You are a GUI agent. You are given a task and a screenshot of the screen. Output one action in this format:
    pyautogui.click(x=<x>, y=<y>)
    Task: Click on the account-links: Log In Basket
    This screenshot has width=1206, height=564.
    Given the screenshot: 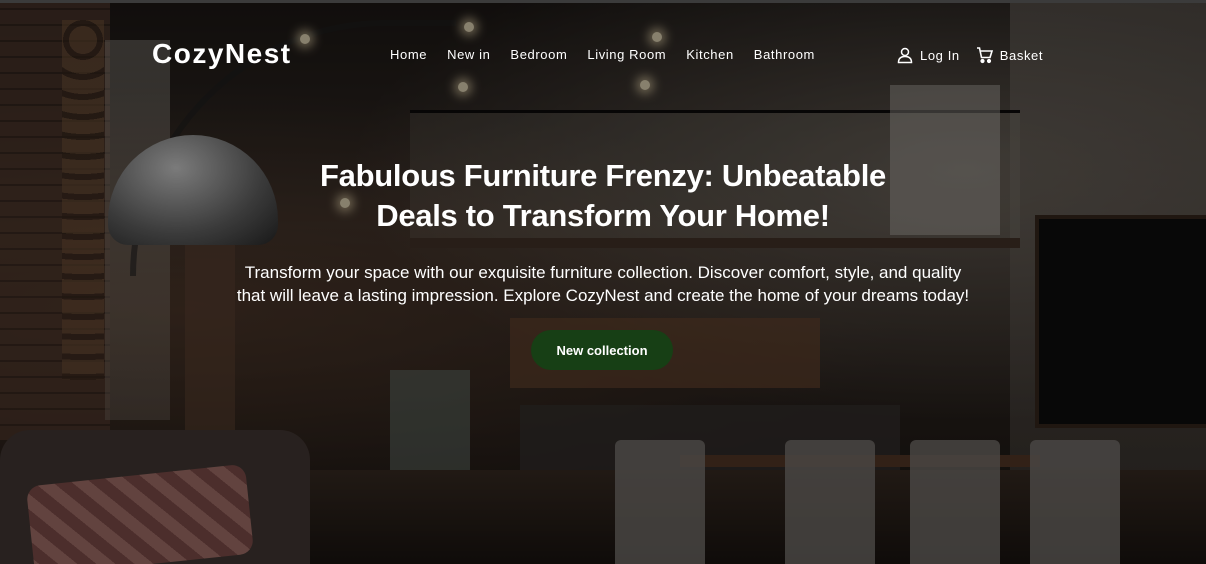 What is the action you would take?
    pyautogui.click(x=969, y=55)
    